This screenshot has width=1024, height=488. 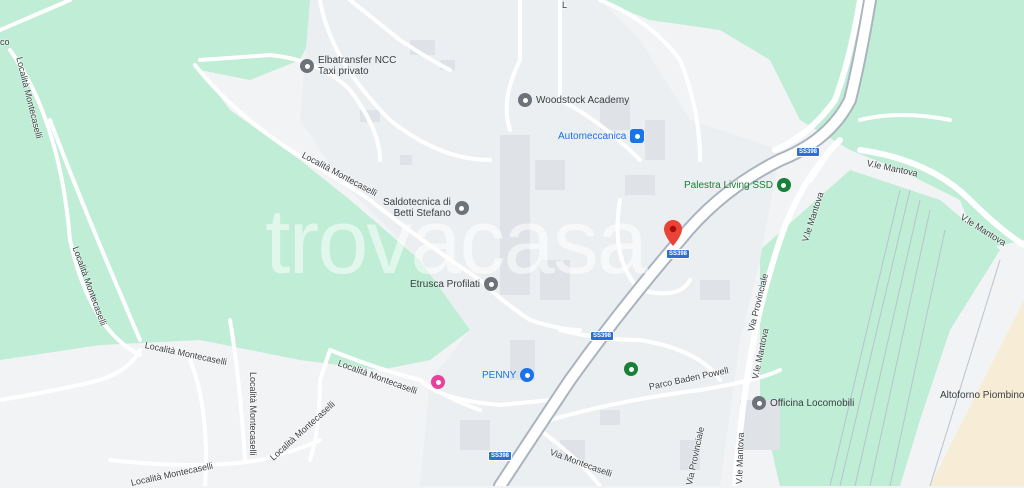 I want to click on street-label: Località Montecaselli, so click(x=253, y=414).